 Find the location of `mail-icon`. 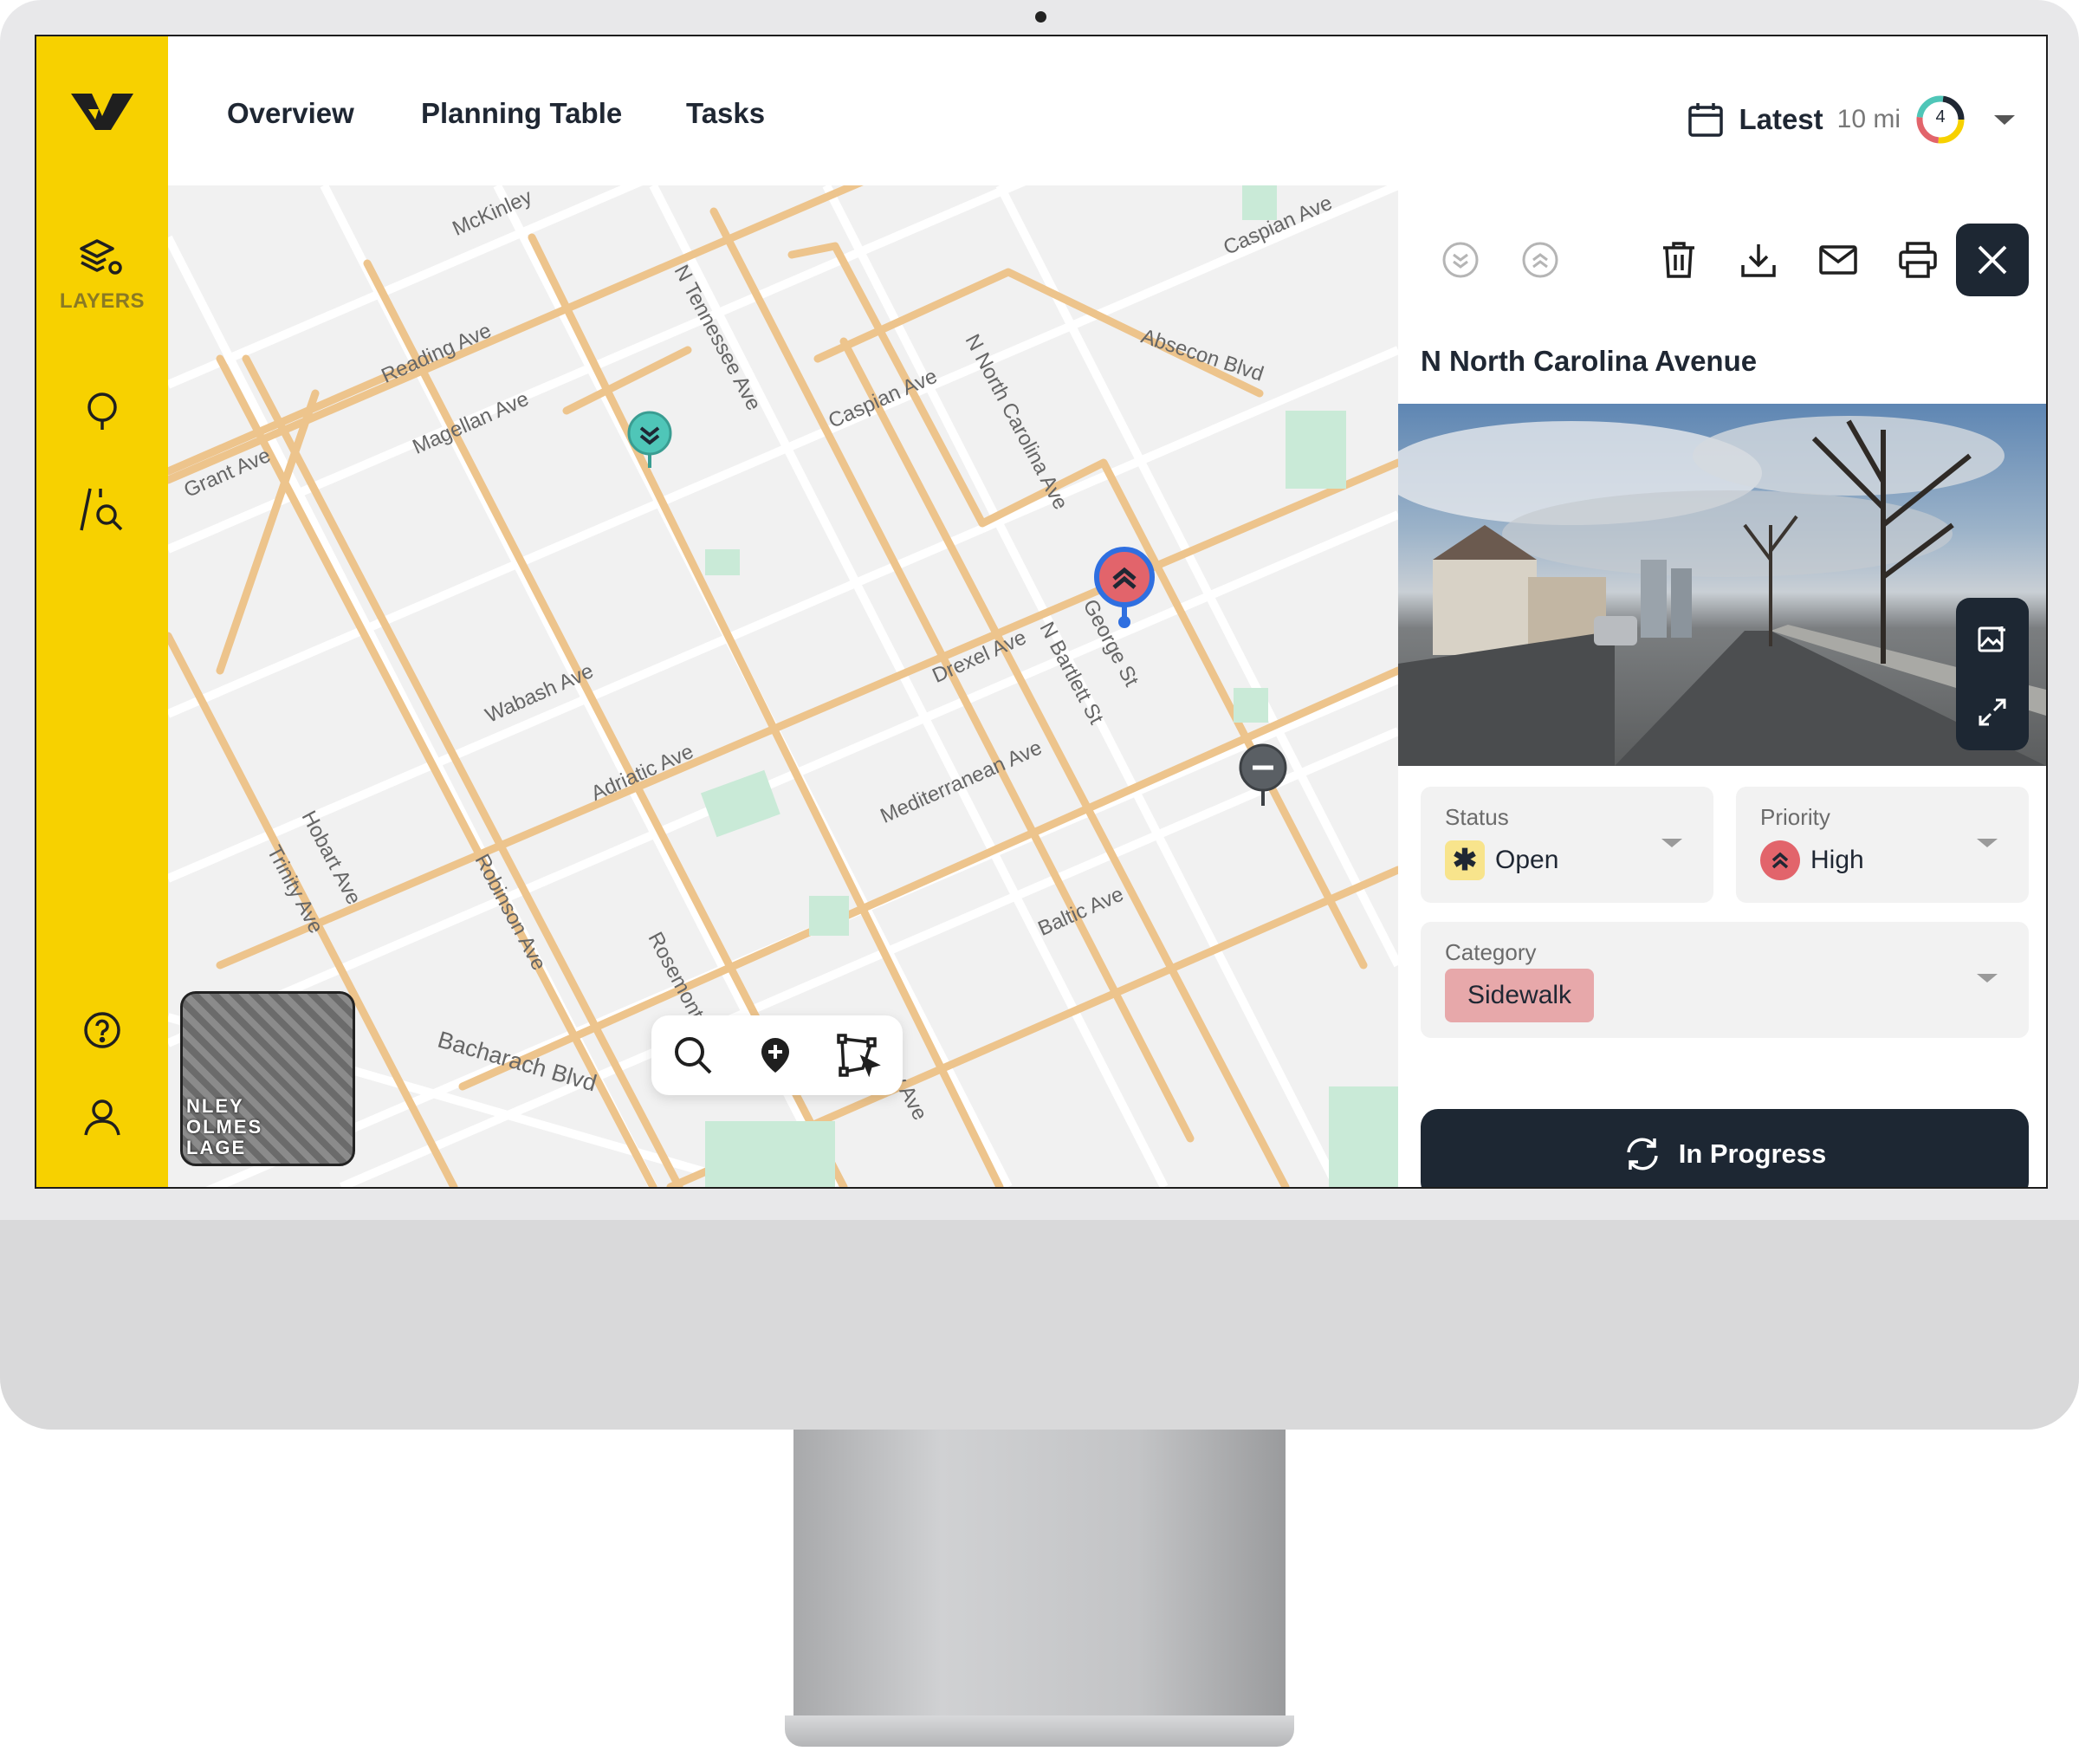

mail-icon is located at coordinates (1838, 260).